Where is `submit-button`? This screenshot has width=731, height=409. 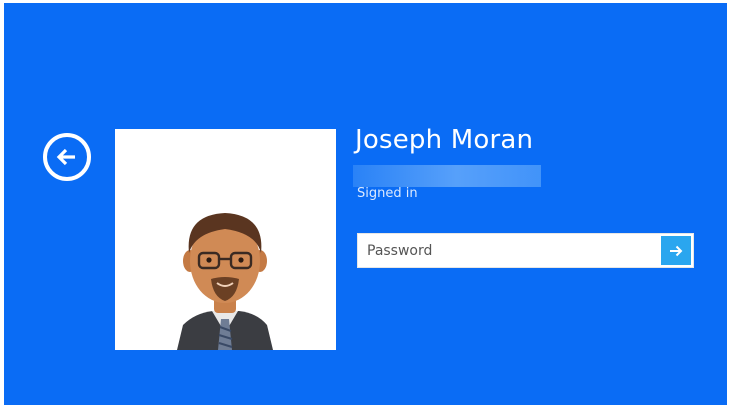
submit-button is located at coordinates (676, 250).